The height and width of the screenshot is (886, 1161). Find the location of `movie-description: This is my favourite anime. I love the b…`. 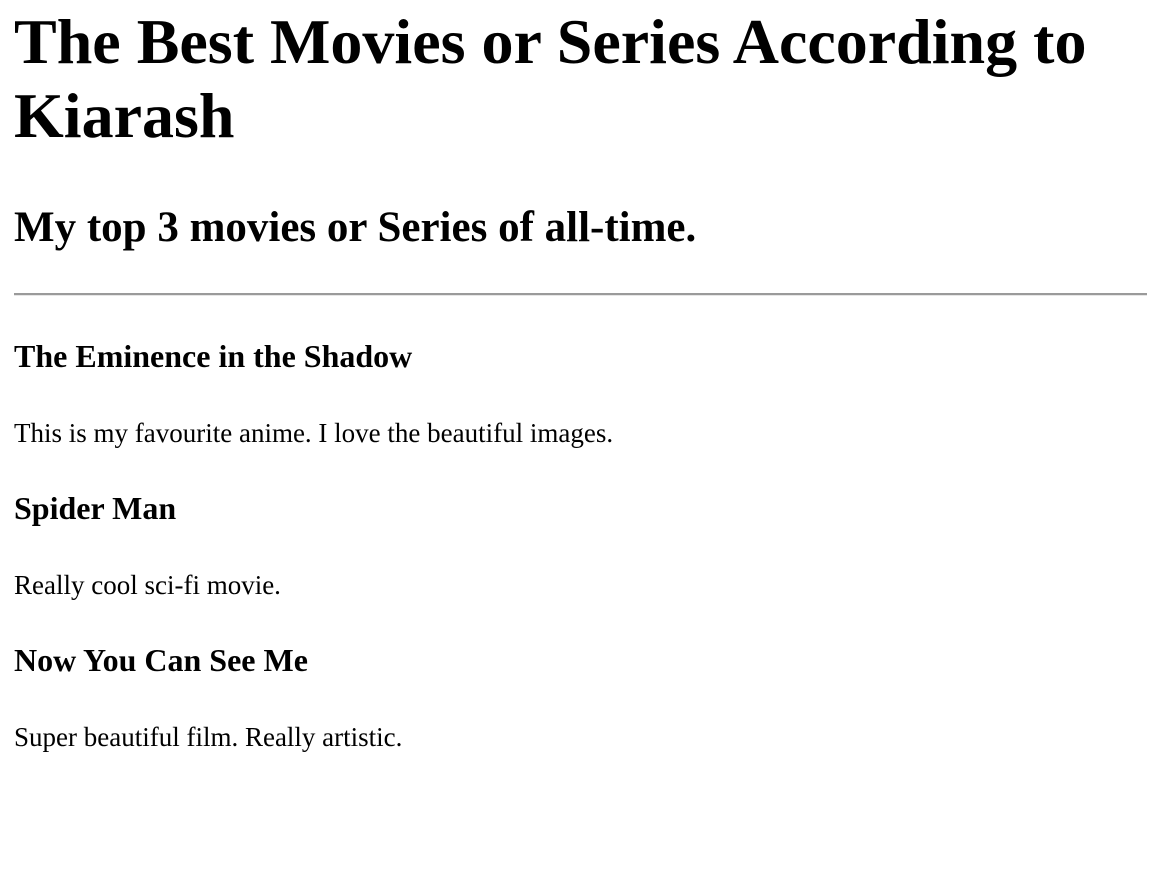

movie-description: This is my favourite anime. I love the b… is located at coordinates (314, 433).